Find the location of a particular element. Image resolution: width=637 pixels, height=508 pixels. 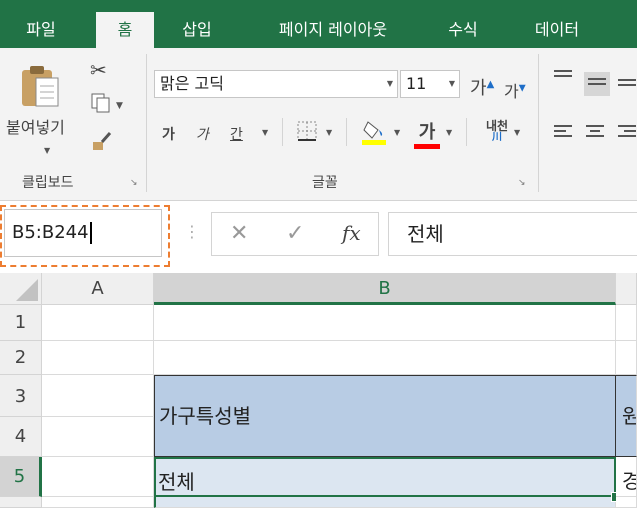

fill-color-button is located at coordinates (375, 134).